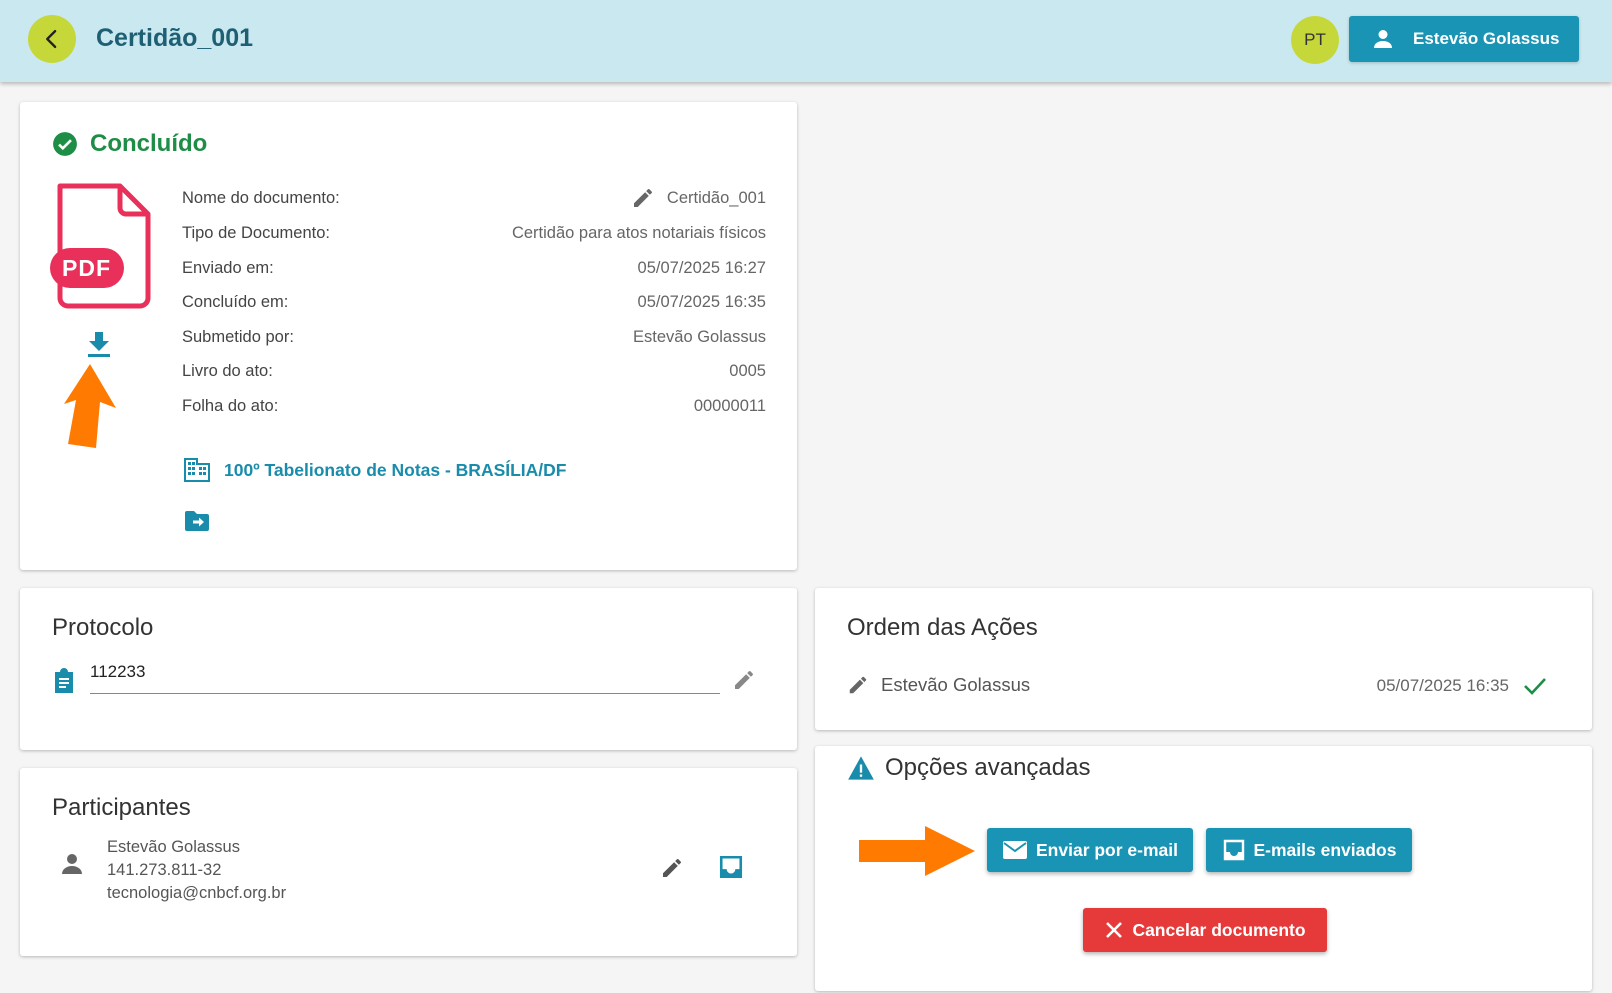 The image size is (1612, 993). I want to click on info-label: Concluído em:, so click(235, 302).